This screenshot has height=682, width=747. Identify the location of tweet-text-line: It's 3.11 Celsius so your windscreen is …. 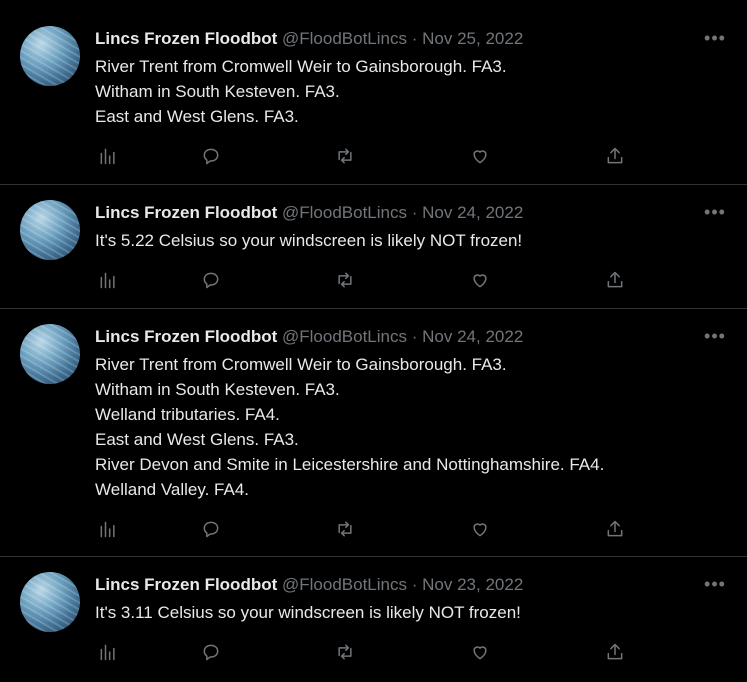
(308, 612).